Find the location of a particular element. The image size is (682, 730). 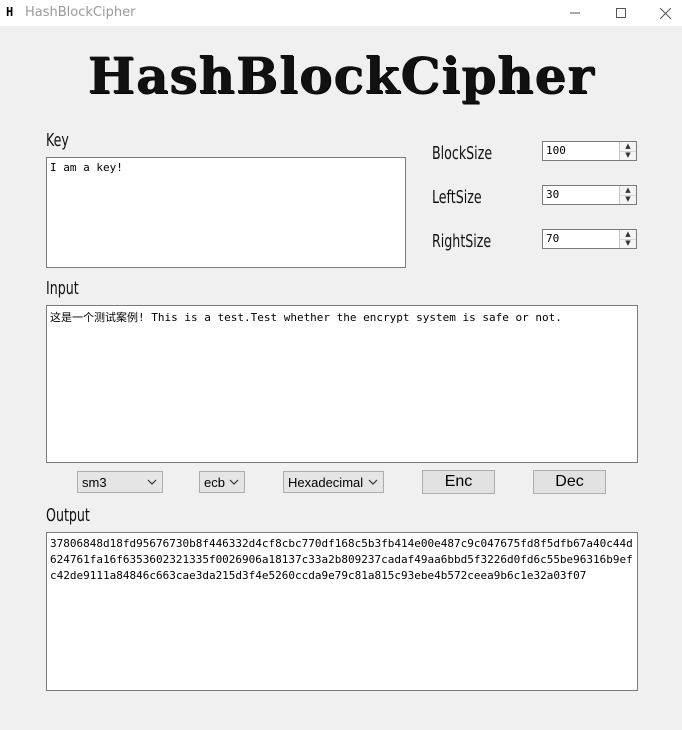

rightsize-value: 70 is located at coordinates (553, 238).